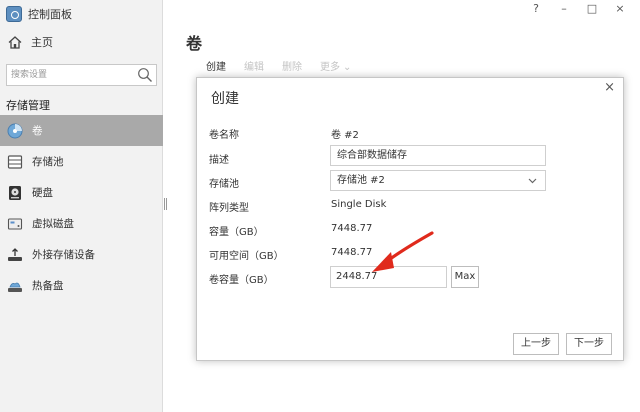 This screenshot has width=640, height=412. Describe the element at coordinates (219, 160) in the screenshot. I see `description-label: 描述` at that location.